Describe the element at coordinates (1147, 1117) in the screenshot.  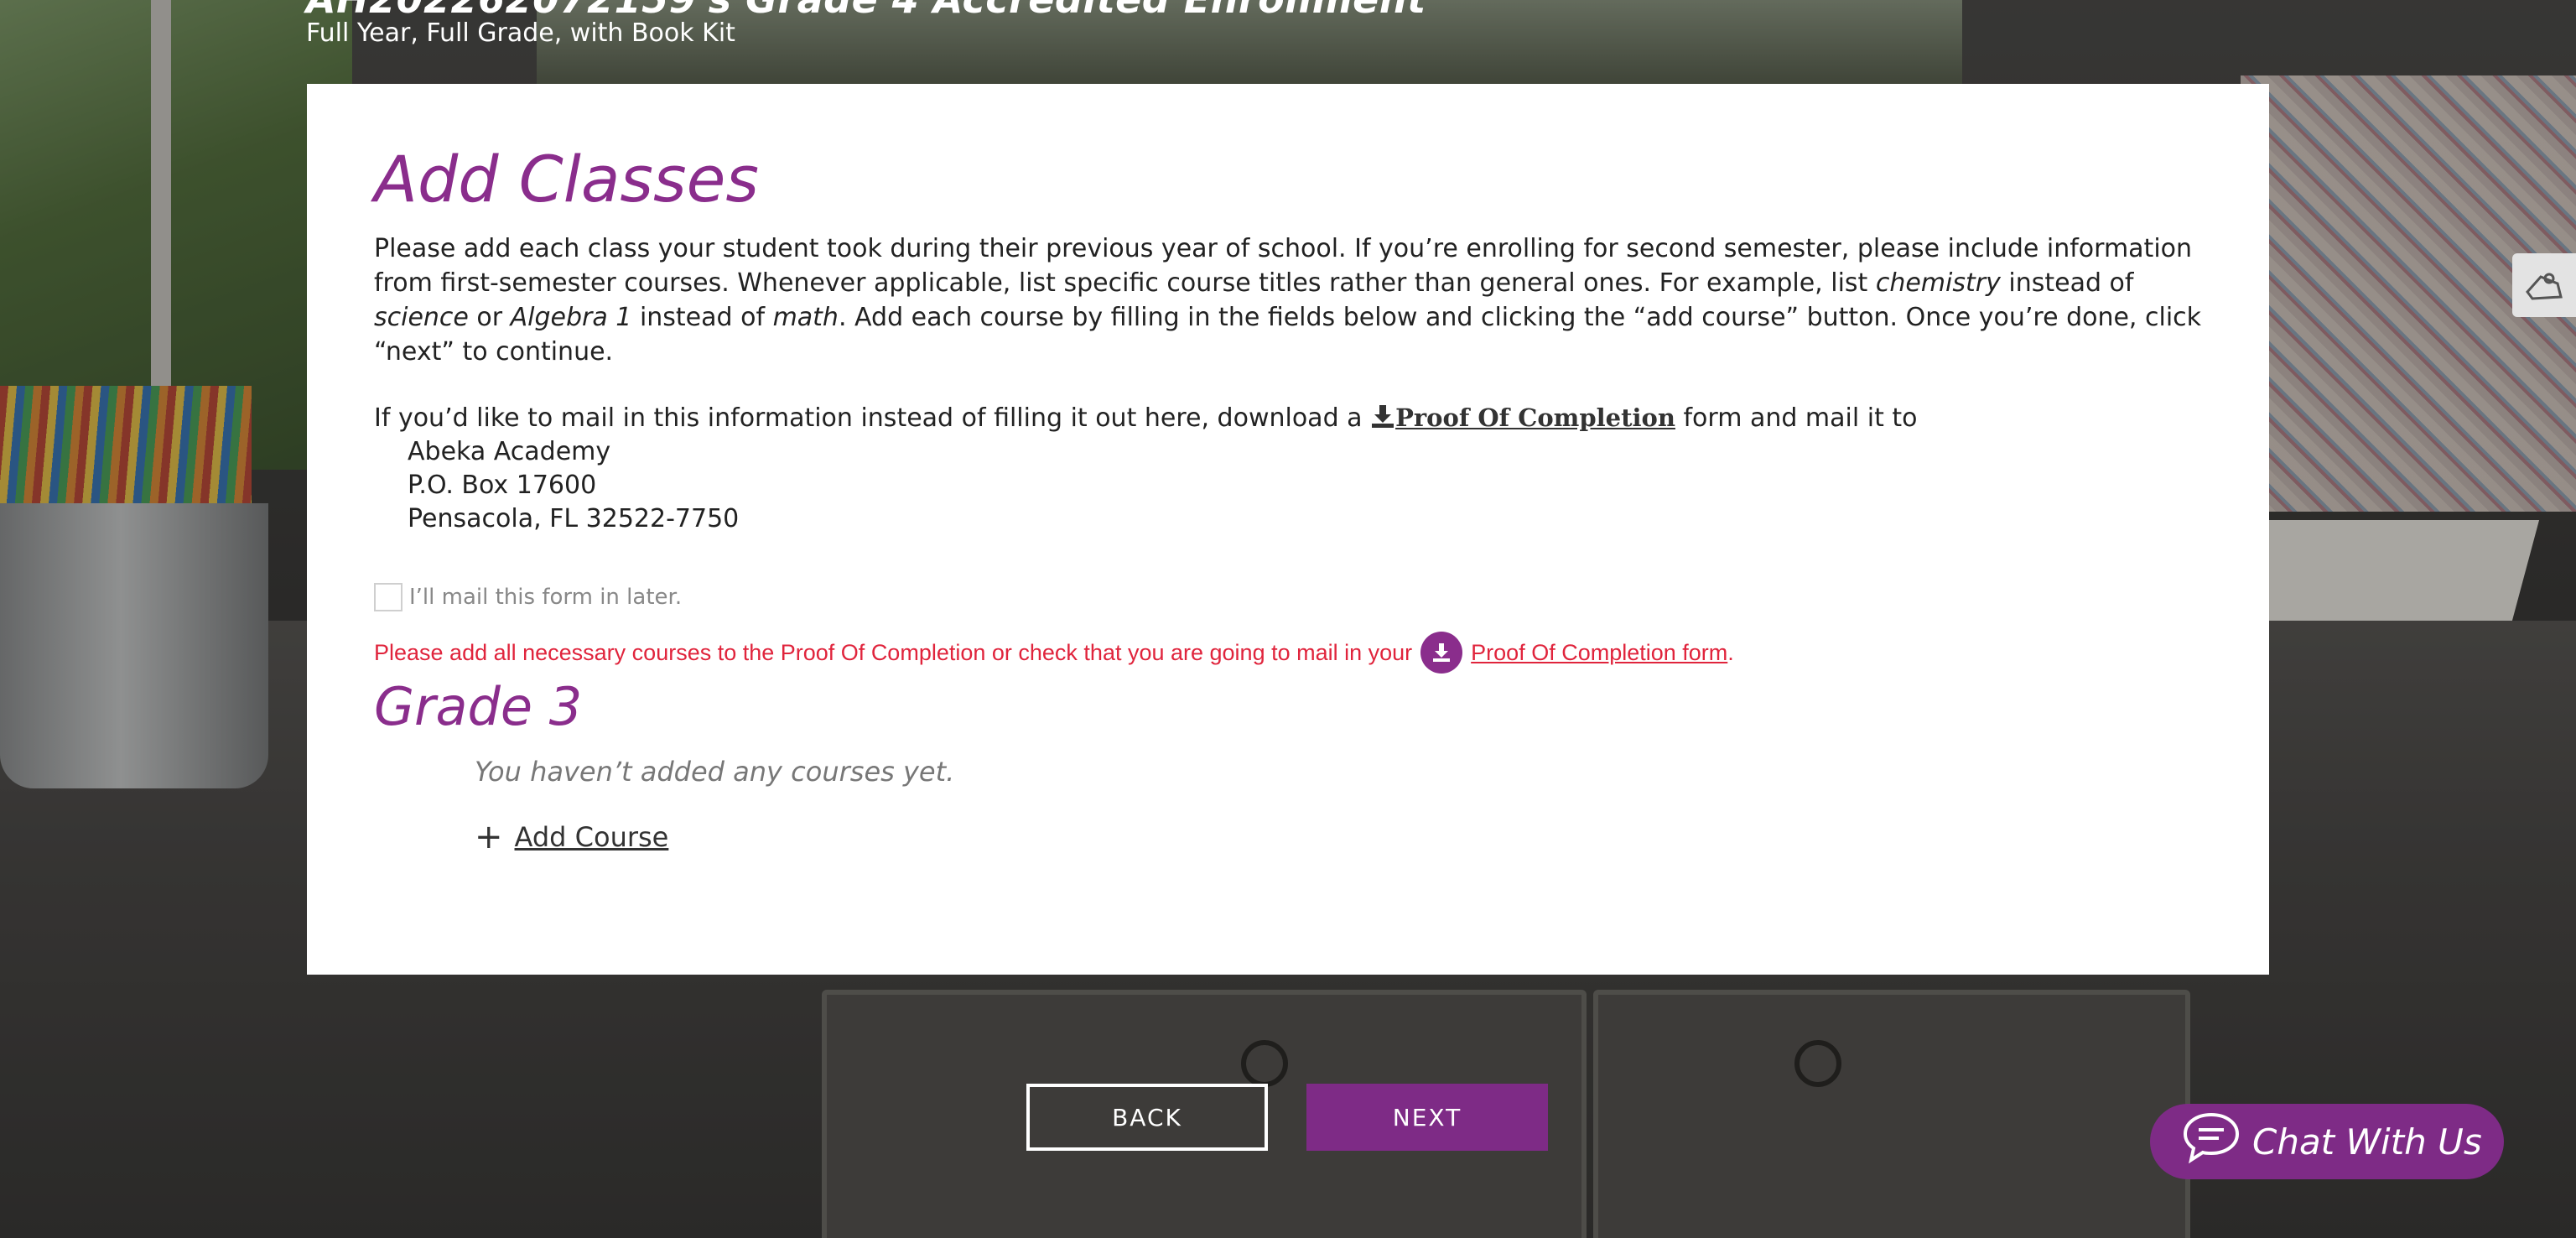
I see `back-button: BACK` at that location.